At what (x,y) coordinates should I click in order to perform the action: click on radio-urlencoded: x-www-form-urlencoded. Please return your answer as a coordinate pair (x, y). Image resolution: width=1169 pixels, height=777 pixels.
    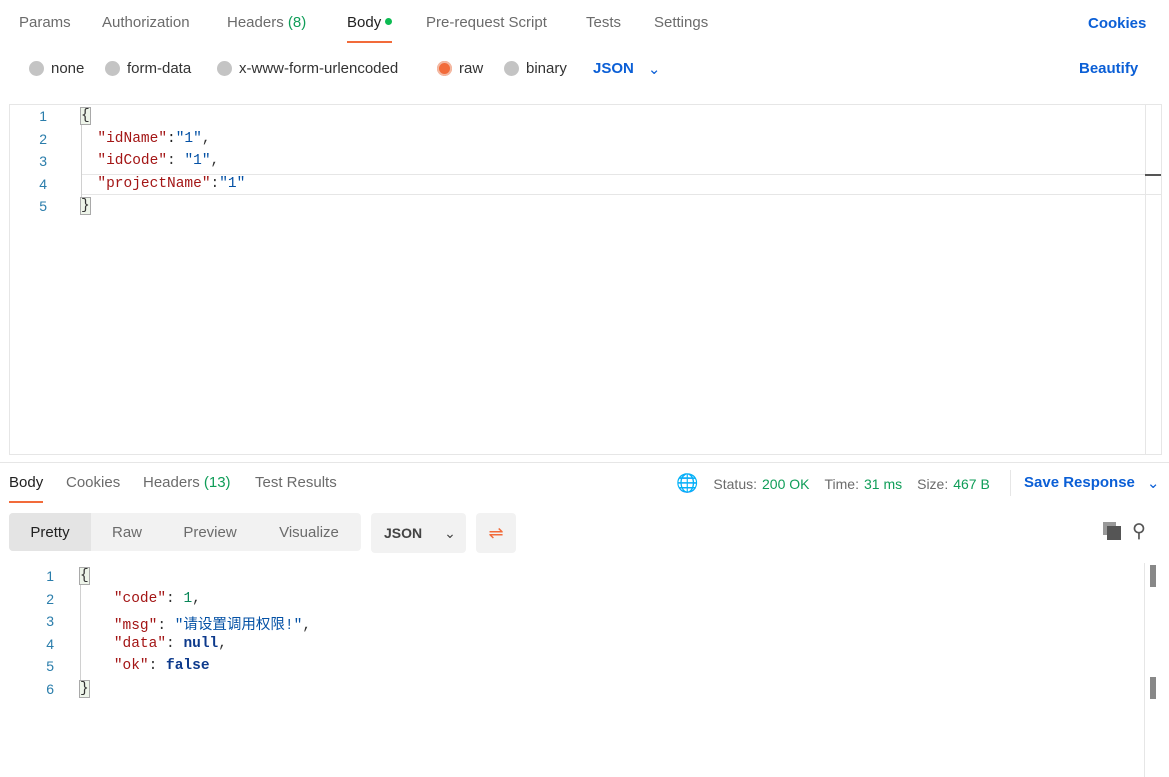
    Looking at the image, I should click on (307, 68).